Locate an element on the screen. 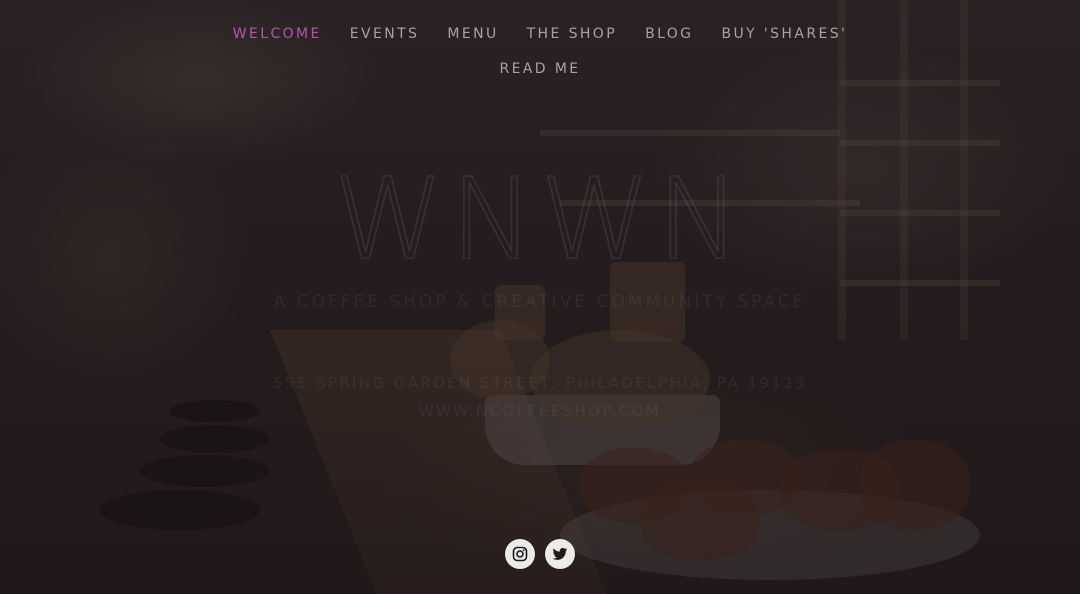 The width and height of the screenshot is (1080, 594). nav-item-buy-shares: BUY 'SHARES' is located at coordinates (784, 34).